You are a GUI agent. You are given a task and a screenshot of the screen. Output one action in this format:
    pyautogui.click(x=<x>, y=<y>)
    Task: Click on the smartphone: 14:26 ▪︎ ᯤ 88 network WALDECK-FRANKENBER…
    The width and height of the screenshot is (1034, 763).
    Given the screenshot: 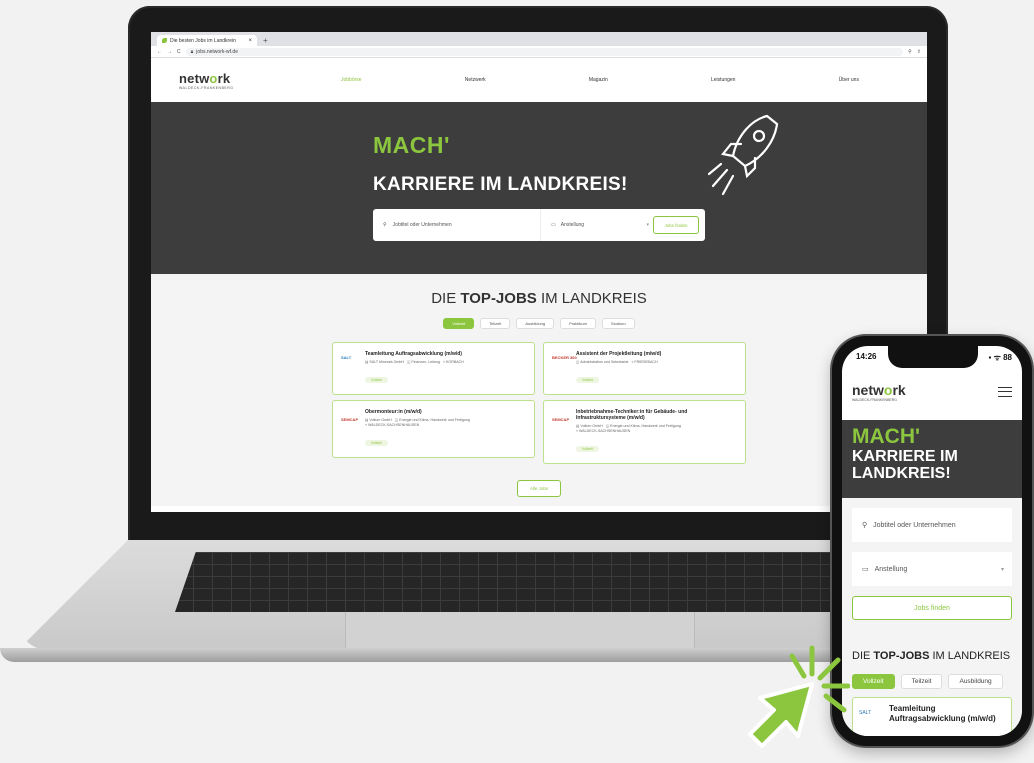 What is the action you would take?
    pyautogui.click(x=932, y=541)
    